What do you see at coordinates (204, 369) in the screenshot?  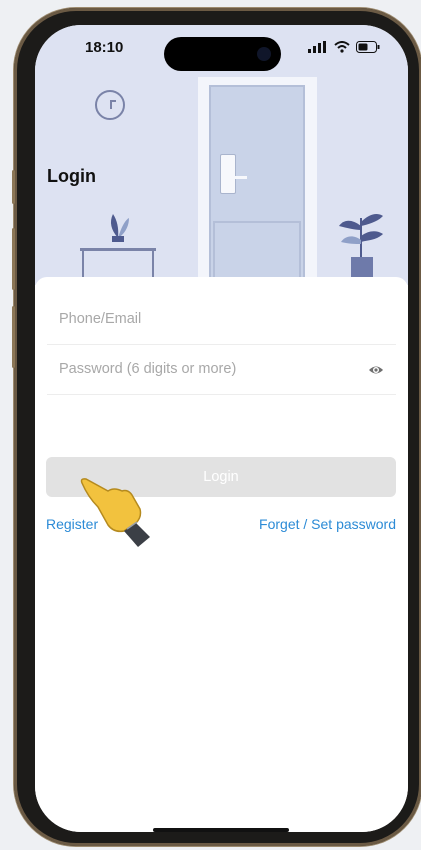 I see `password-input` at bounding box center [204, 369].